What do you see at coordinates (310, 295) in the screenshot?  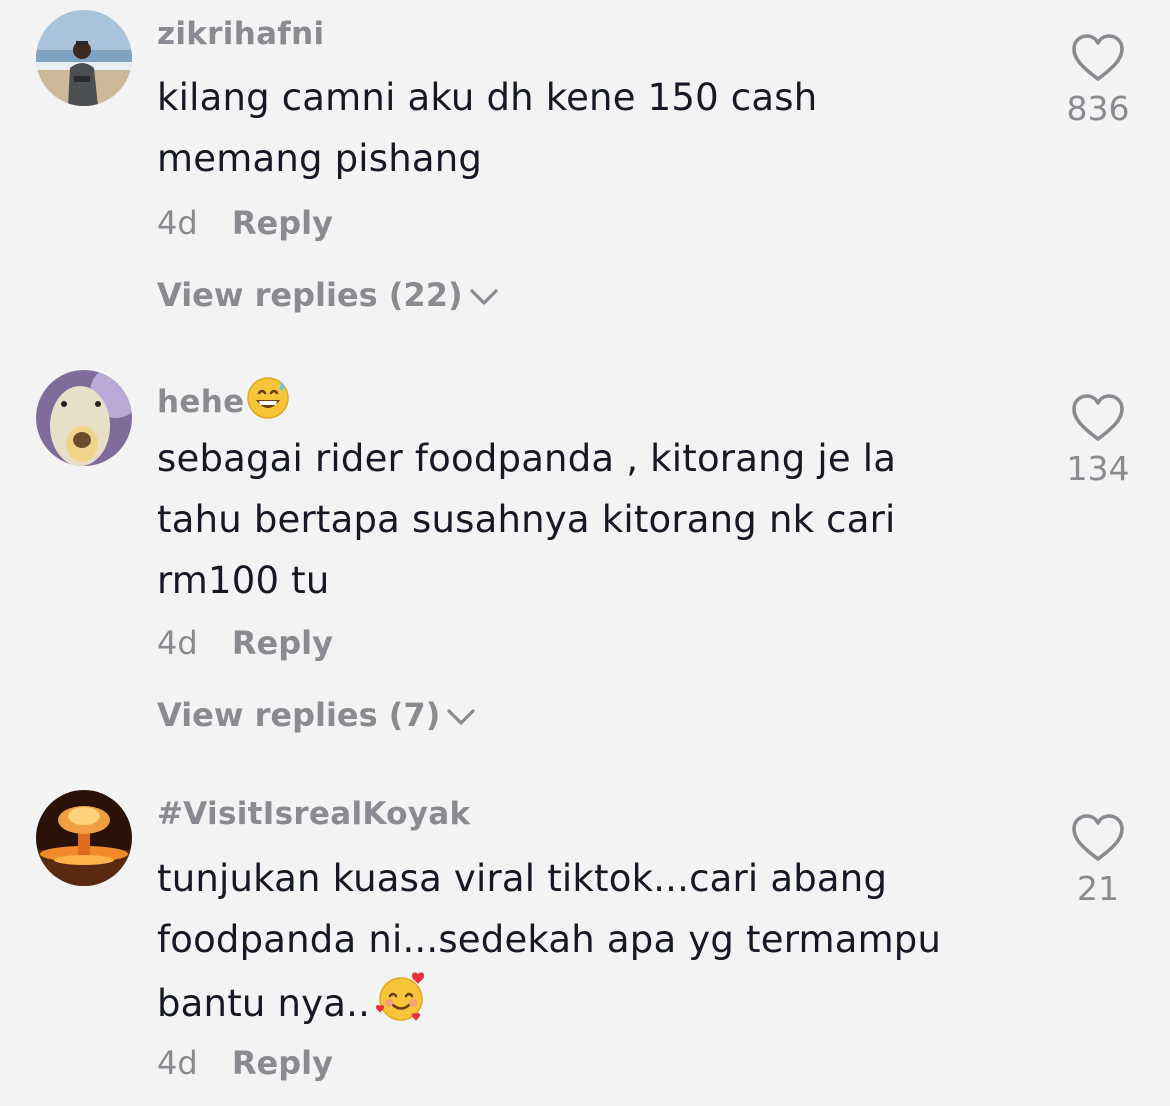 I see `view-replies-label: View replies (22)` at bounding box center [310, 295].